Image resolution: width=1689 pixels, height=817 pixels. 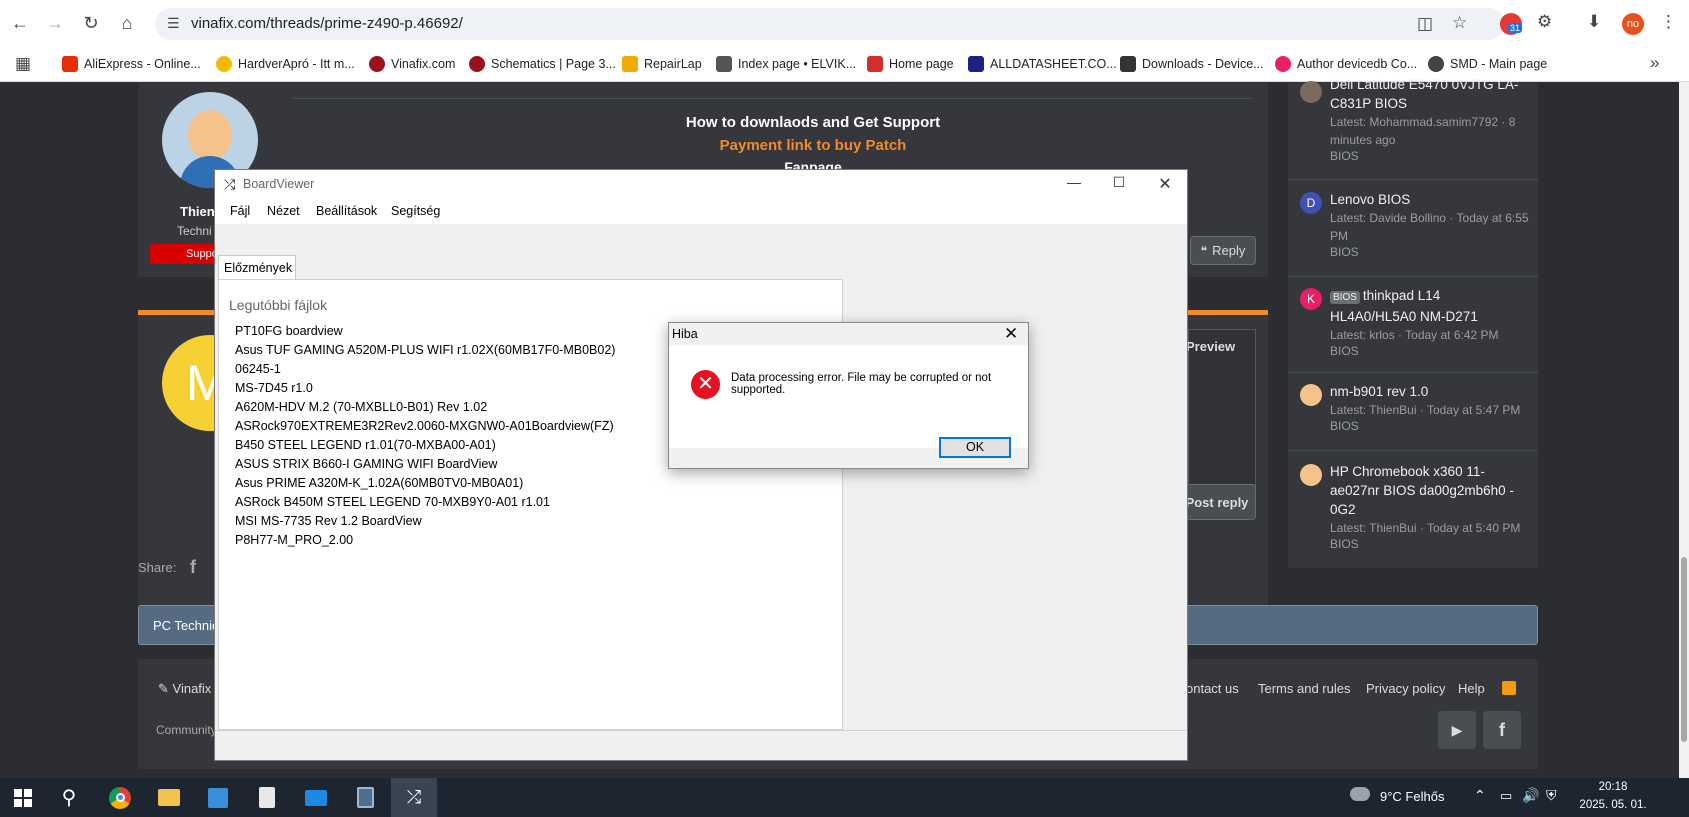 I want to click on chrome-icon, so click(x=120, y=797).